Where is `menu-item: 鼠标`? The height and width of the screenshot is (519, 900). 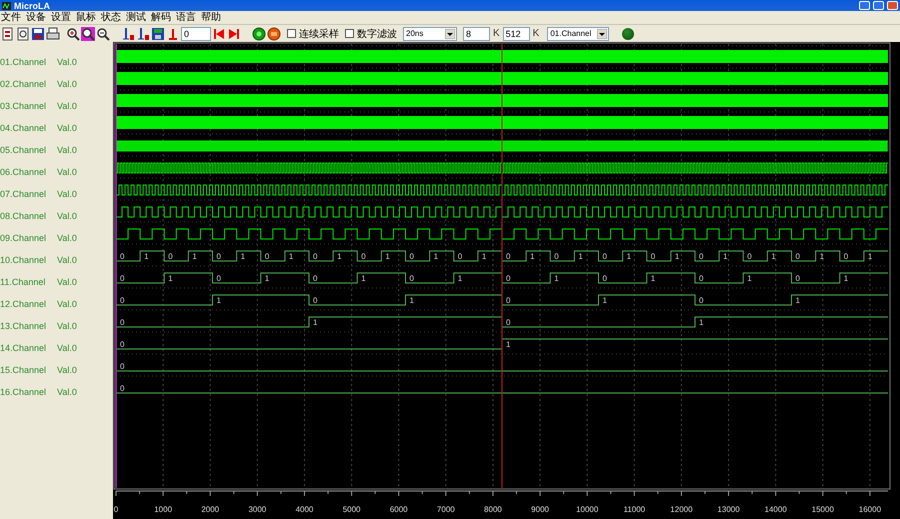
menu-item: 鼠标 is located at coordinates (87, 18).